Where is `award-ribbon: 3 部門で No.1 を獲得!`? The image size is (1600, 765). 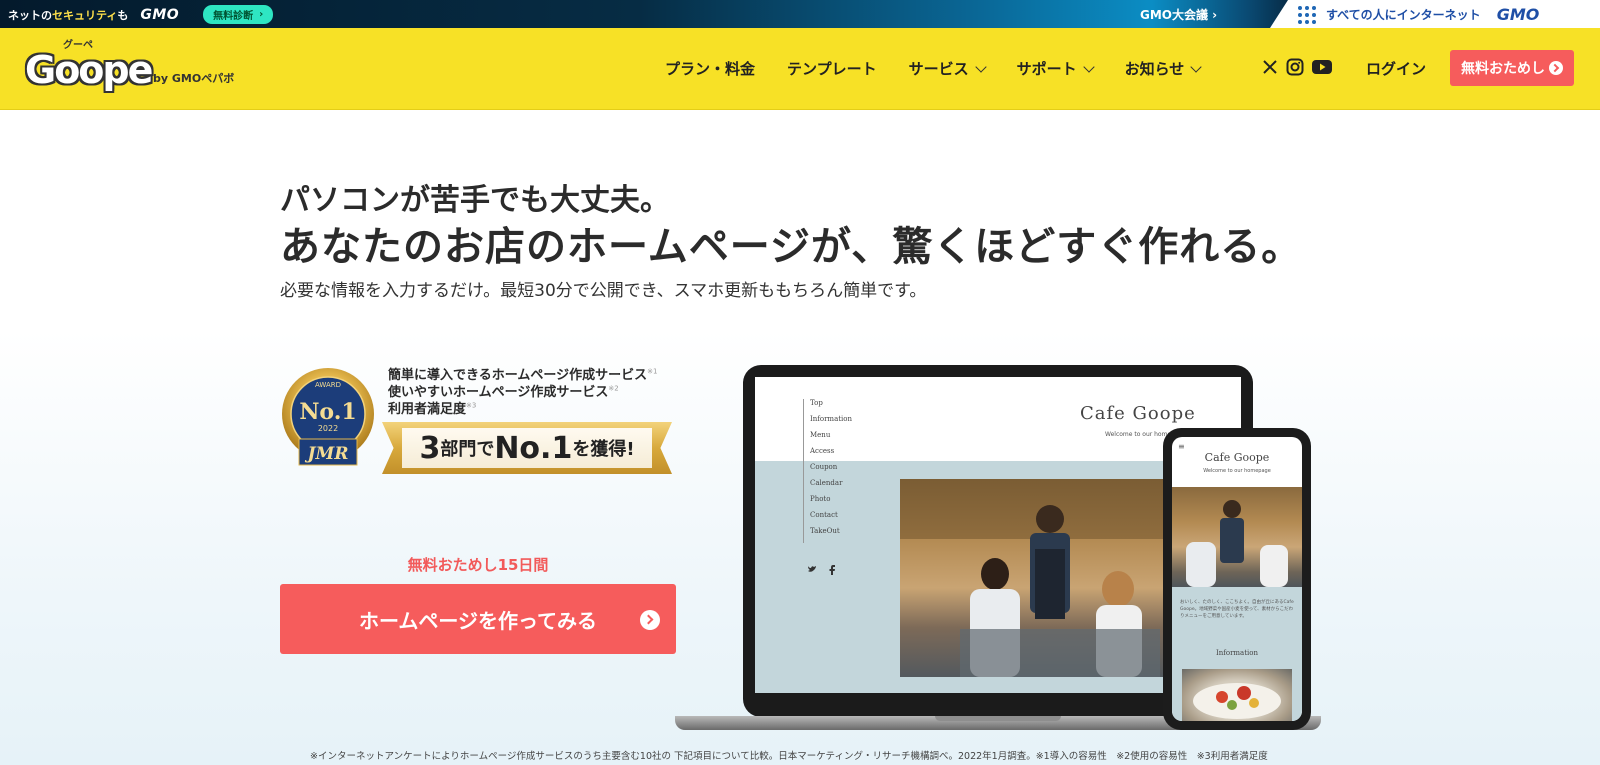 award-ribbon: 3 部門で No.1 を獲得! is located at coordinates (527, 448).